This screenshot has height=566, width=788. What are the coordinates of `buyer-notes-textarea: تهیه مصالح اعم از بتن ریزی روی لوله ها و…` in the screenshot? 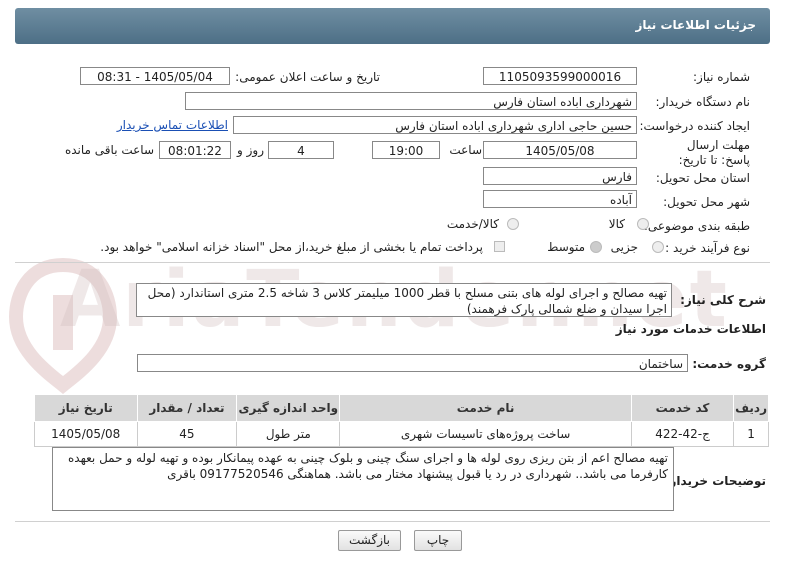 It's located at (363, 479).